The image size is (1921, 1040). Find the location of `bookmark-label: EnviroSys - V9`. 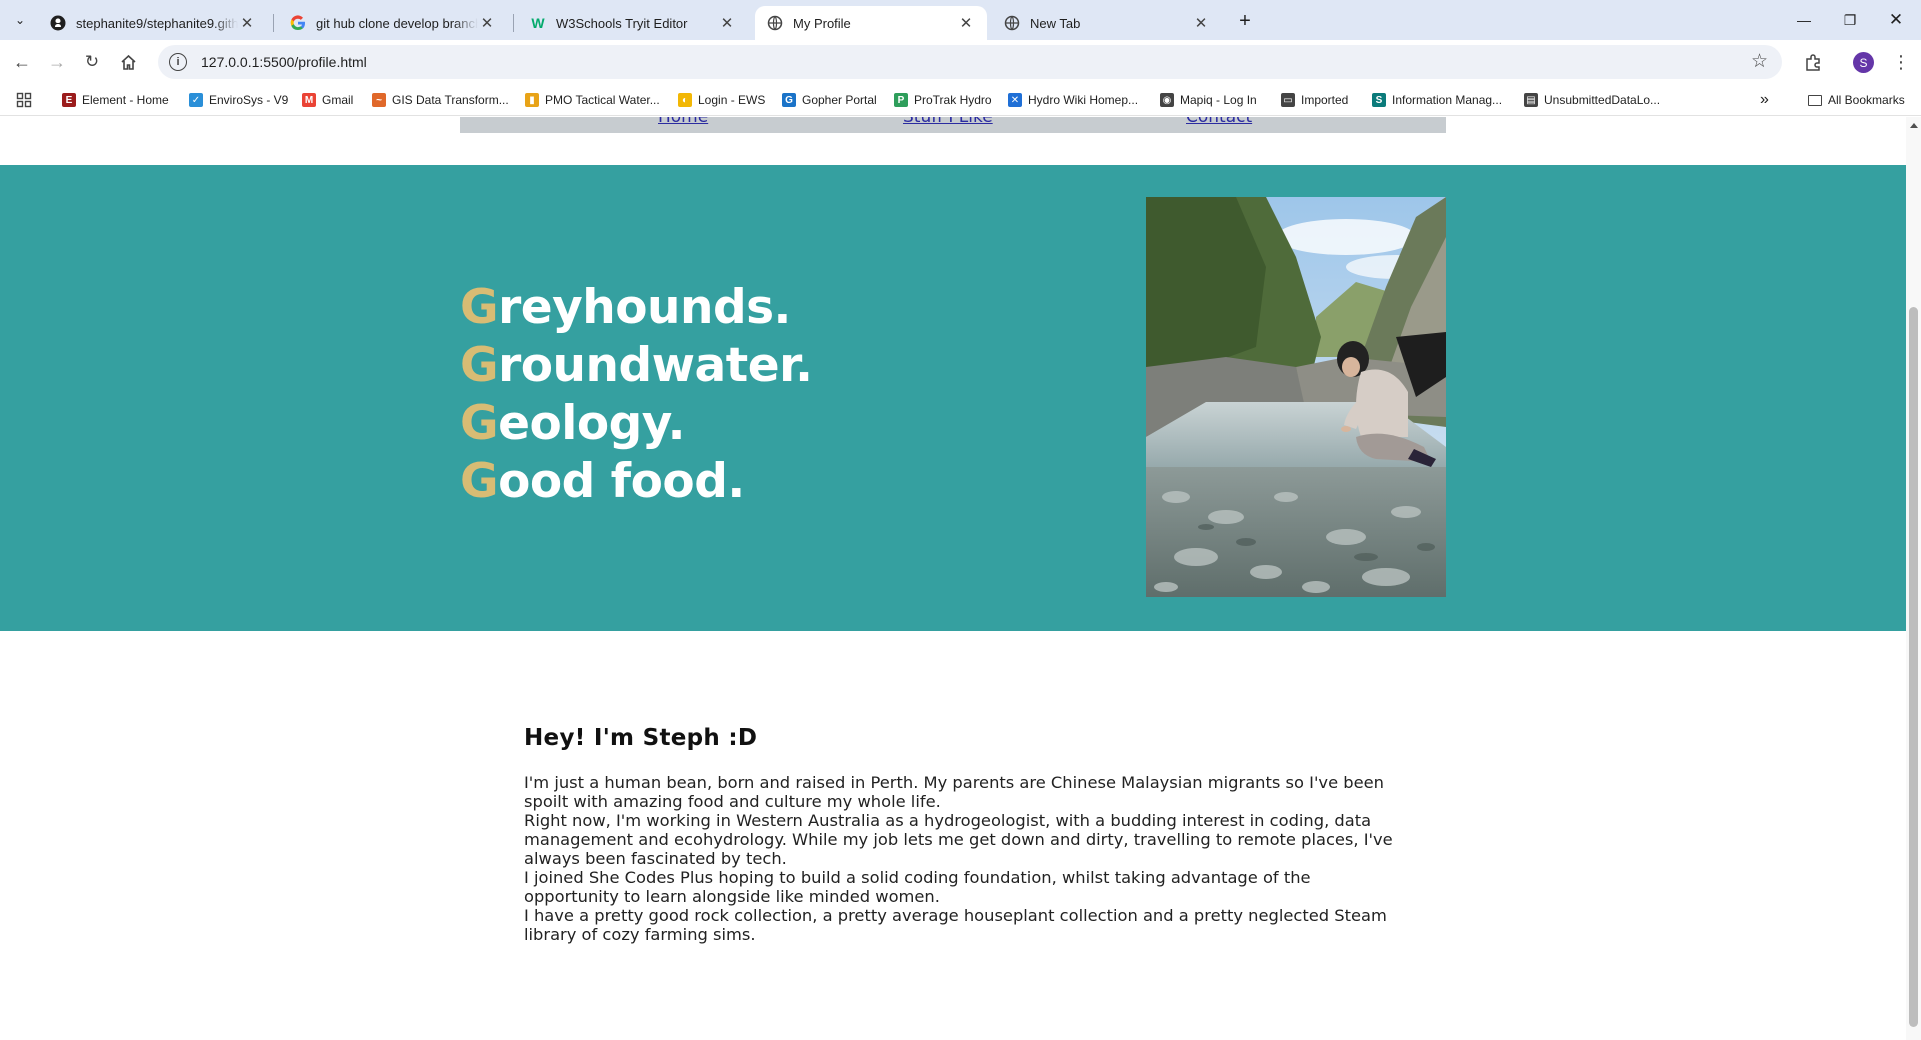

bookmark-label: EnviroSys - V9 is located at coordinates (249, 100).